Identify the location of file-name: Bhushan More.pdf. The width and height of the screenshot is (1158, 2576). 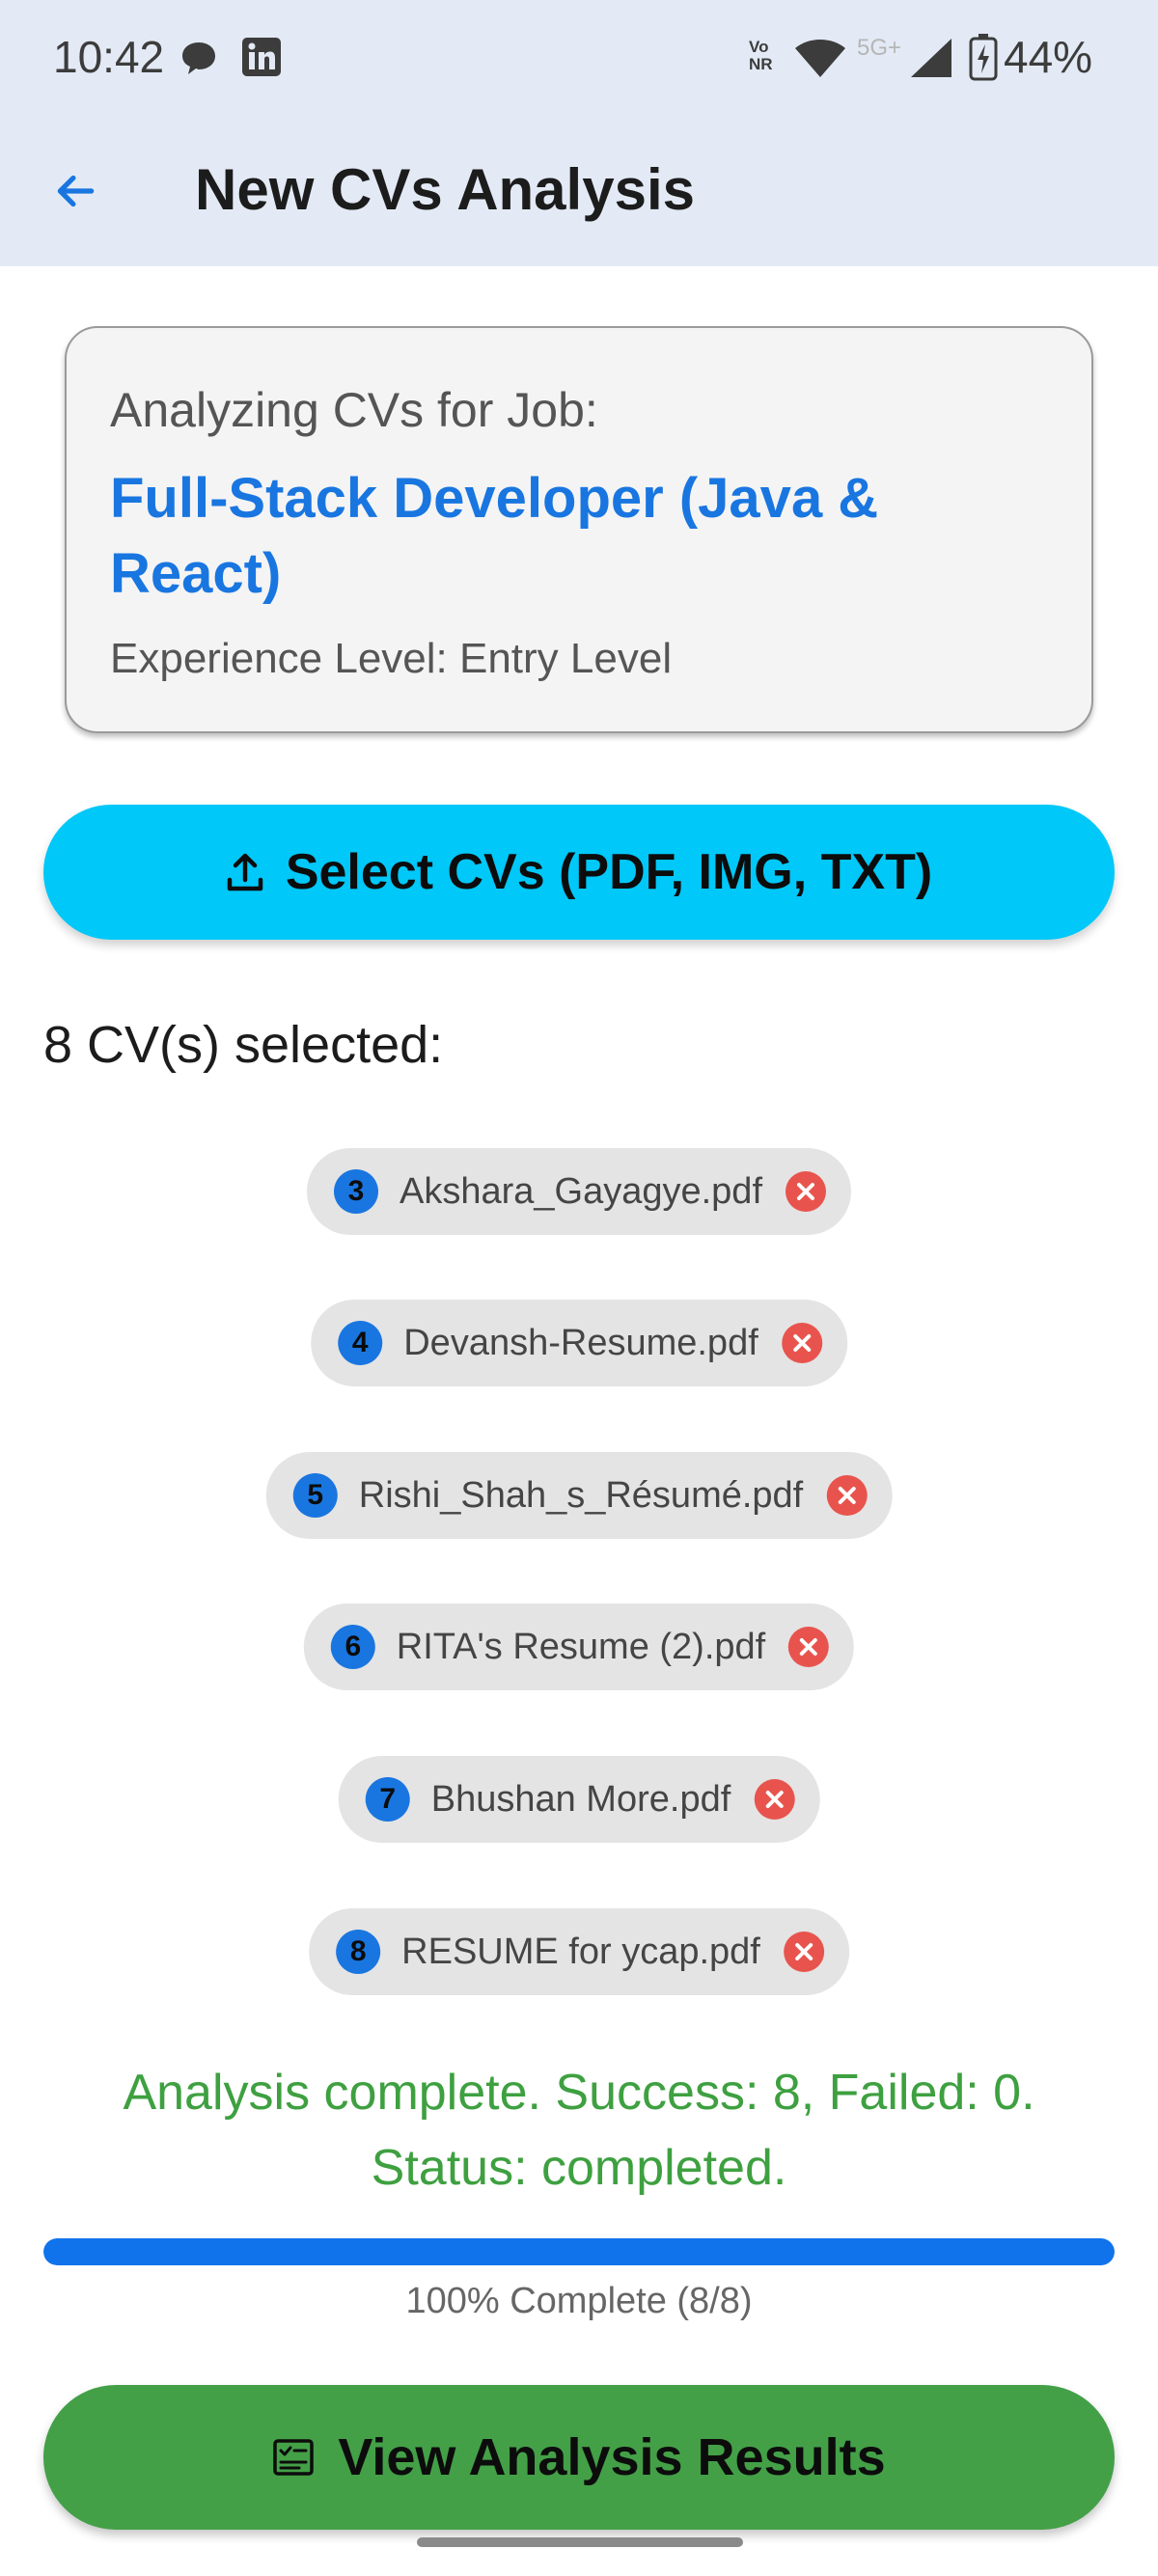
(580, 1799).